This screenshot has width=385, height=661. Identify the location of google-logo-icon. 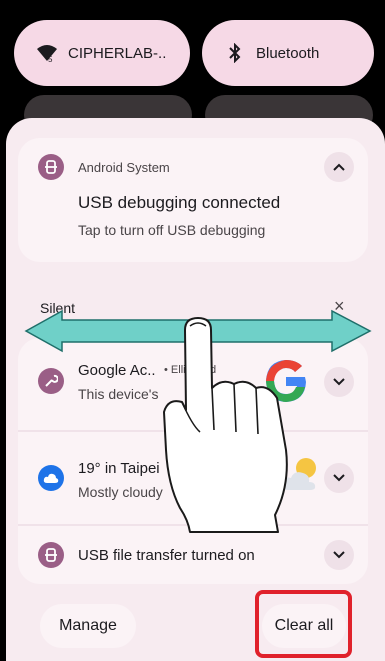
(286, 381).